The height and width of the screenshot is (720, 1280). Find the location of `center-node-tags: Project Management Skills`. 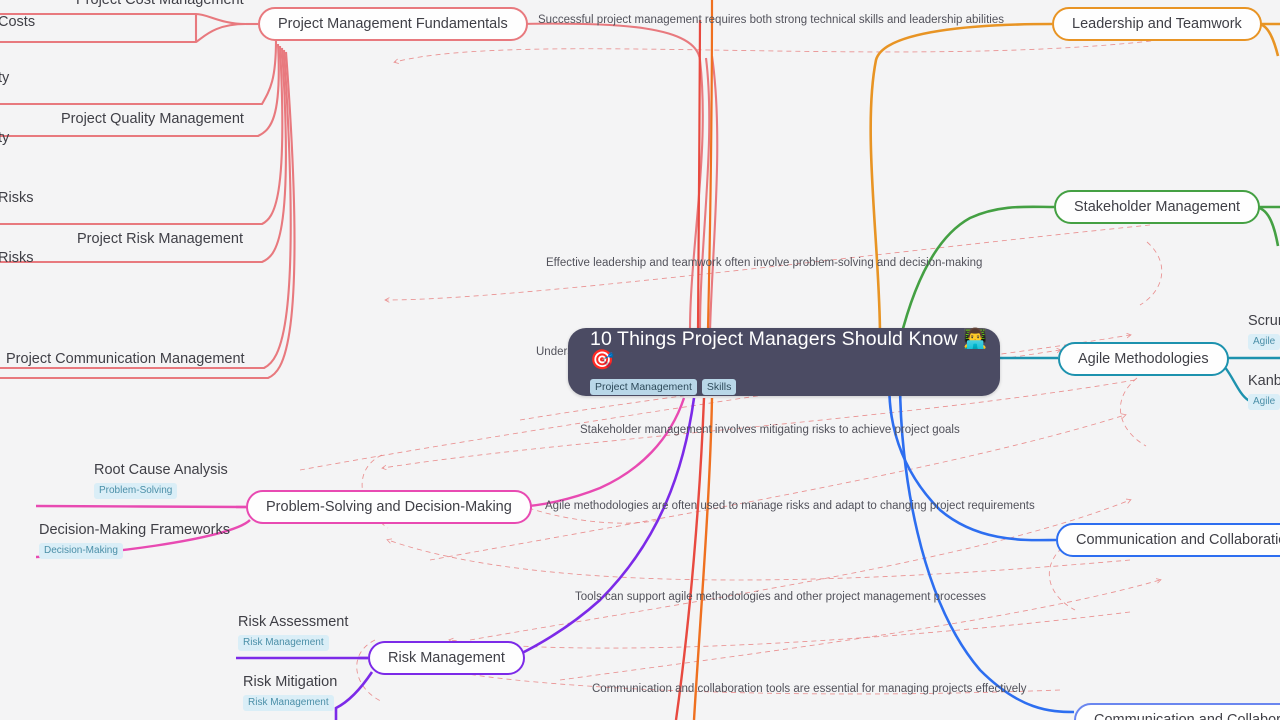

center-node-tags: Project Management Skills is located at coordinates (795, 387).